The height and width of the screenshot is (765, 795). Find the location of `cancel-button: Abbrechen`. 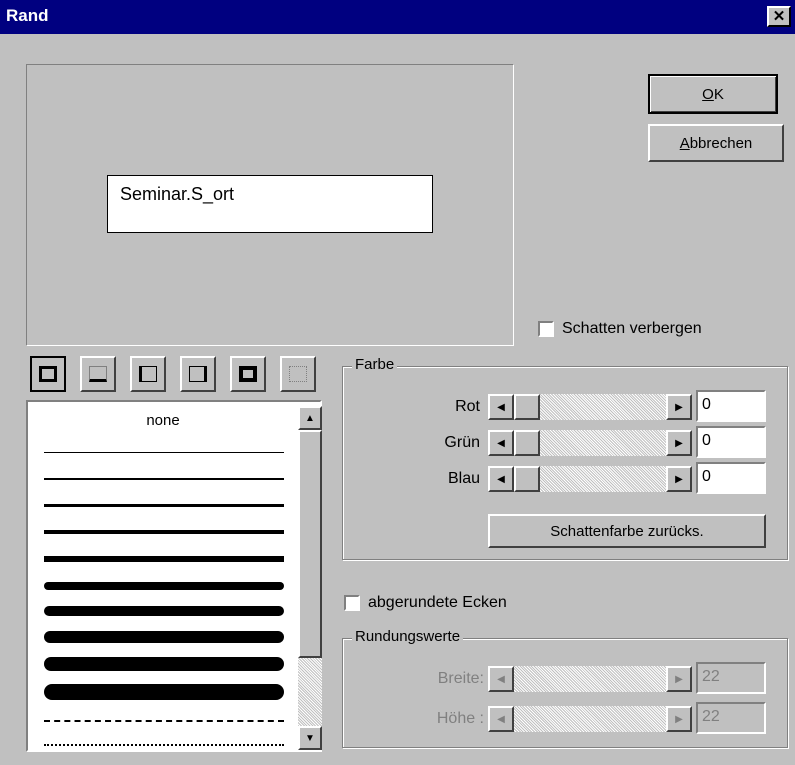

cancel-button: Abbrechen is located at coordinates (716, 143).